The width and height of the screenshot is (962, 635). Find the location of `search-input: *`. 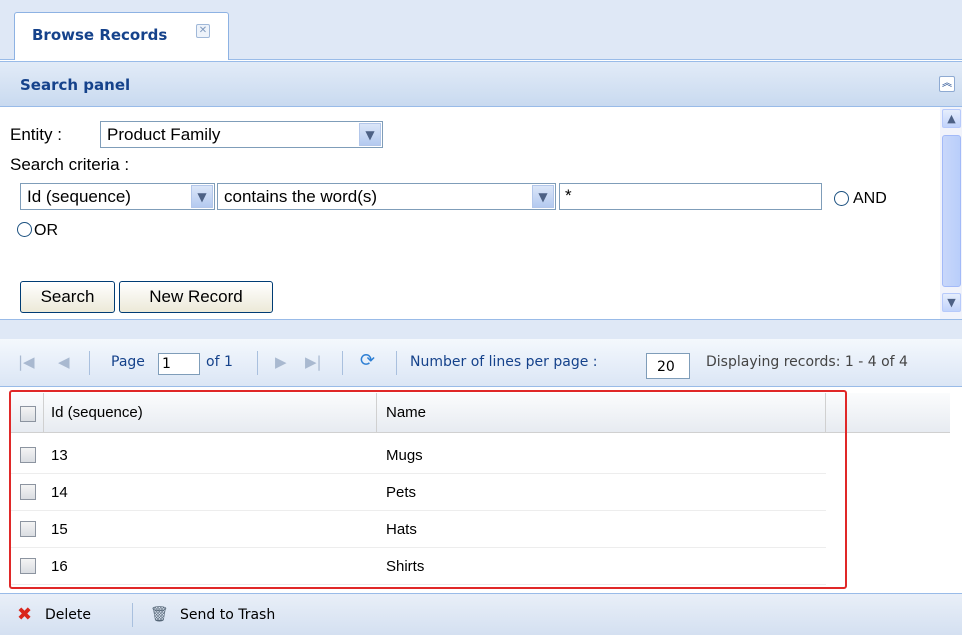

search-input: * is located at coordinates (690, 196).